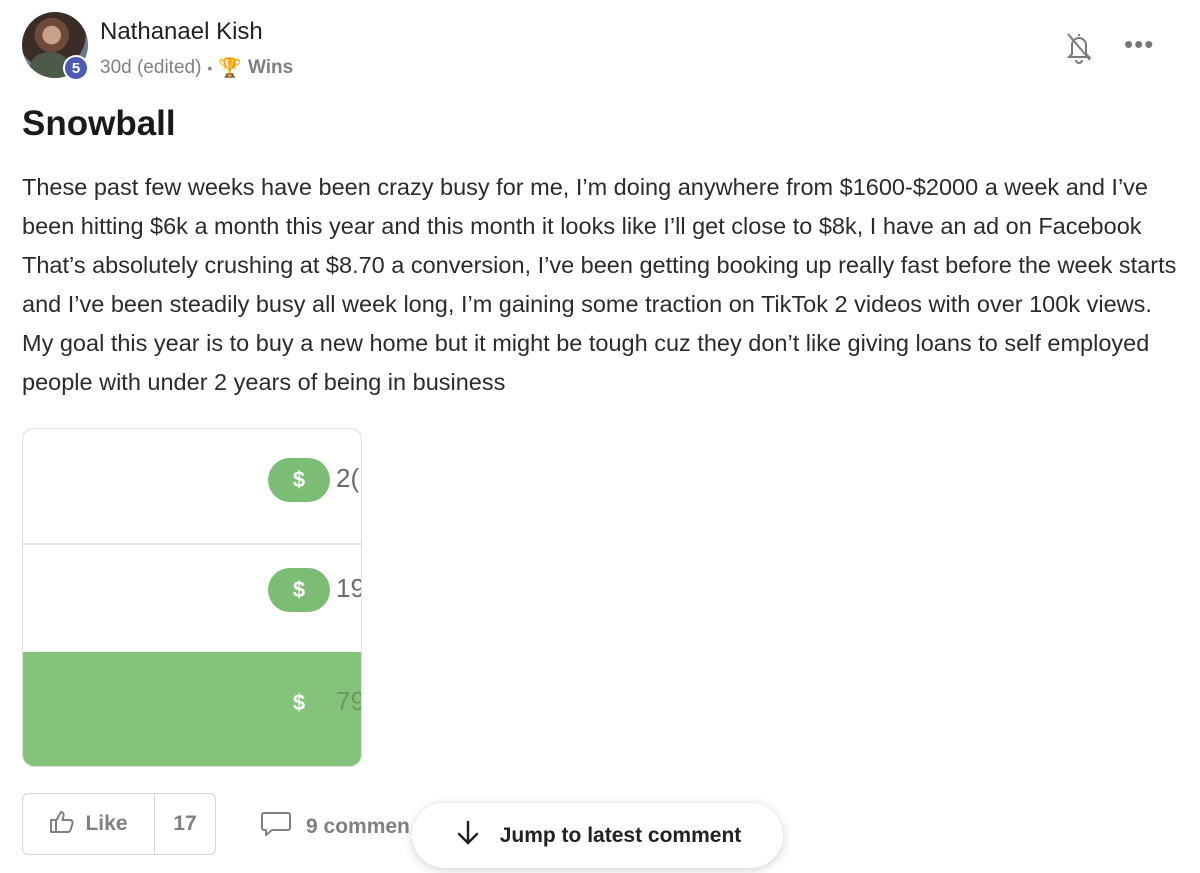 Image resolution: width=1200 pixels, height=873 pixels. What do you see at coordinates (192, 487) in the screenshot?
I see `attachment-row: $ 2(` at bounding box center [192, 487].